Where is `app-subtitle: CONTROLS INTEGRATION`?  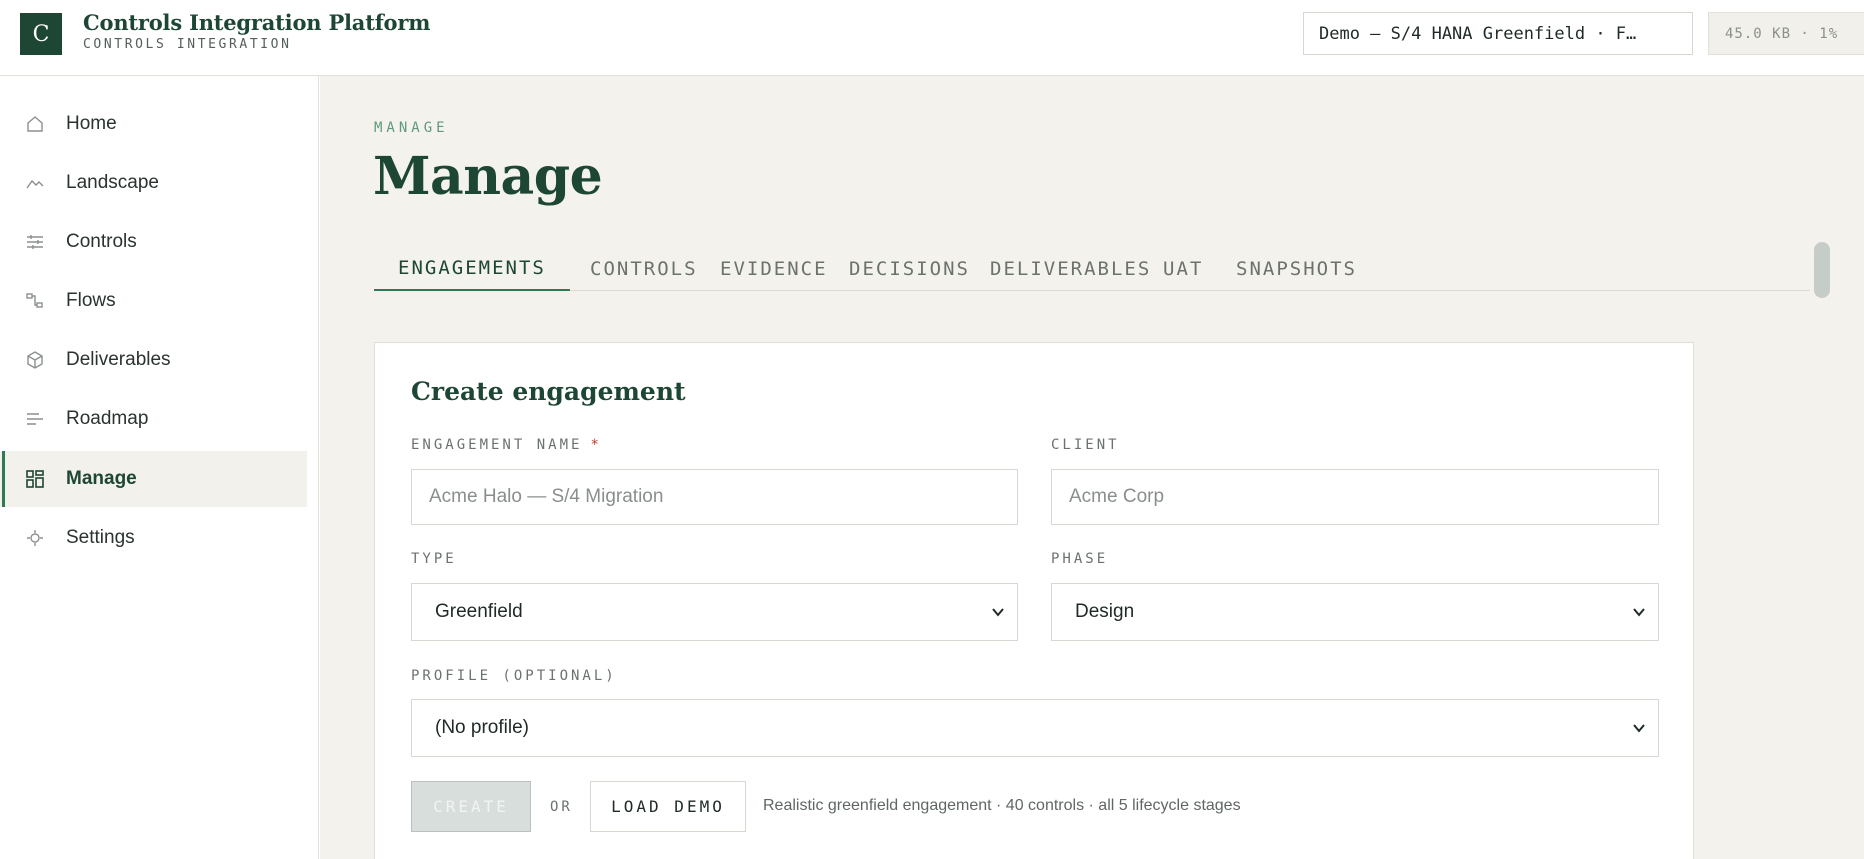 app-subtitle: CONTROLS INTEGRATION is located at coordinates (187, 44).